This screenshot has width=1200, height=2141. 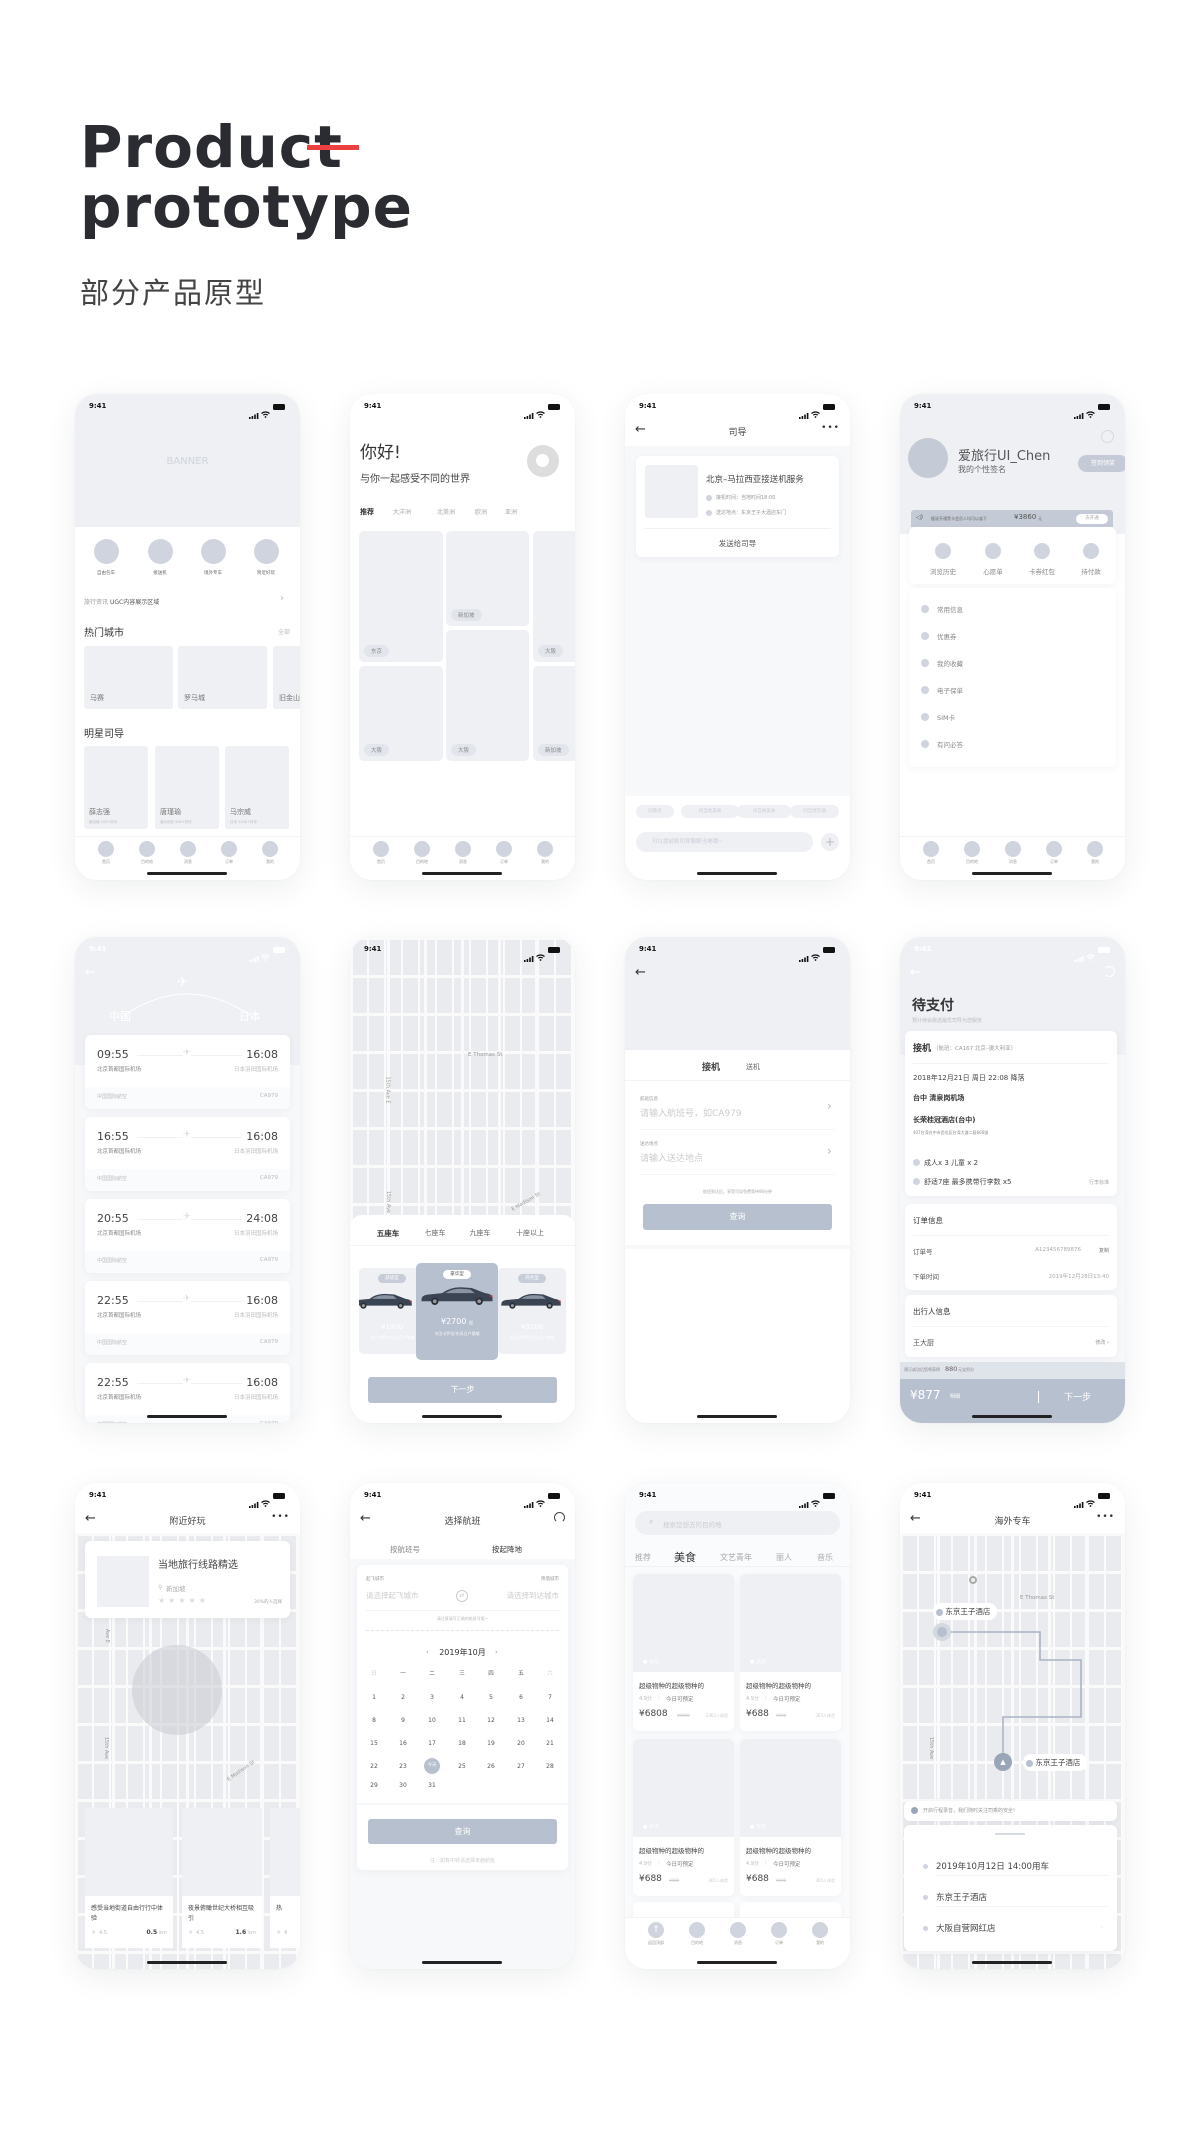 What do you see at coordinates (446, 511) in the screenshot?
I see `region-tab: 北美洲` at bounding box center [446, 511].